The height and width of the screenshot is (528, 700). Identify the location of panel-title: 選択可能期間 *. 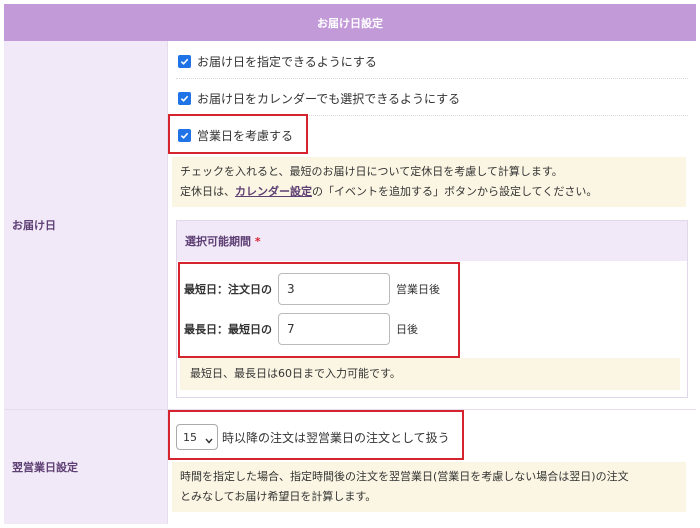
(432, 241).